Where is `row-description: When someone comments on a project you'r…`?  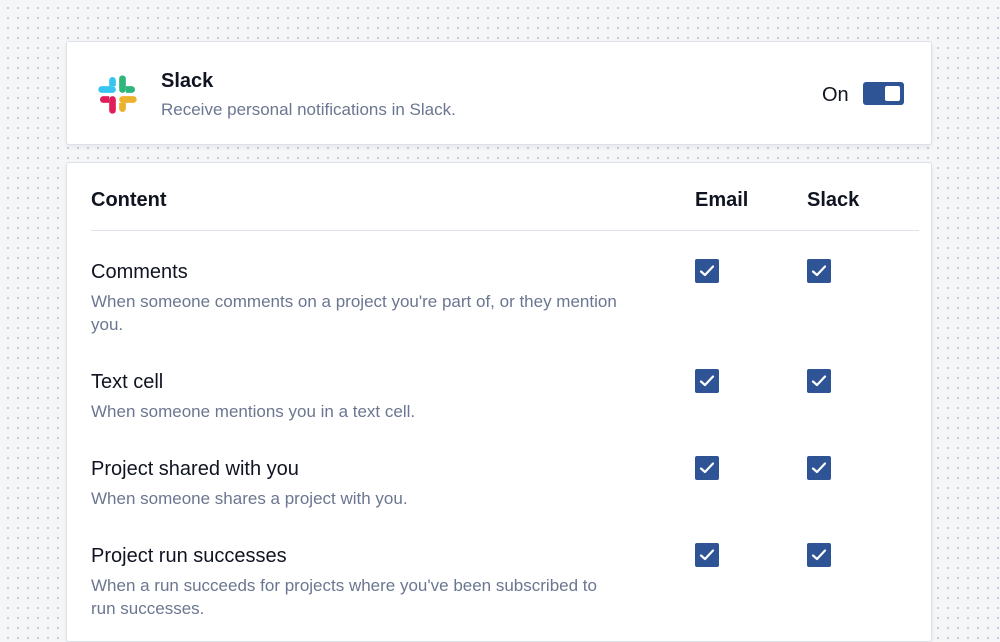 row-description: When someone comments on a project you'r… is located at coordinates (354, 313).